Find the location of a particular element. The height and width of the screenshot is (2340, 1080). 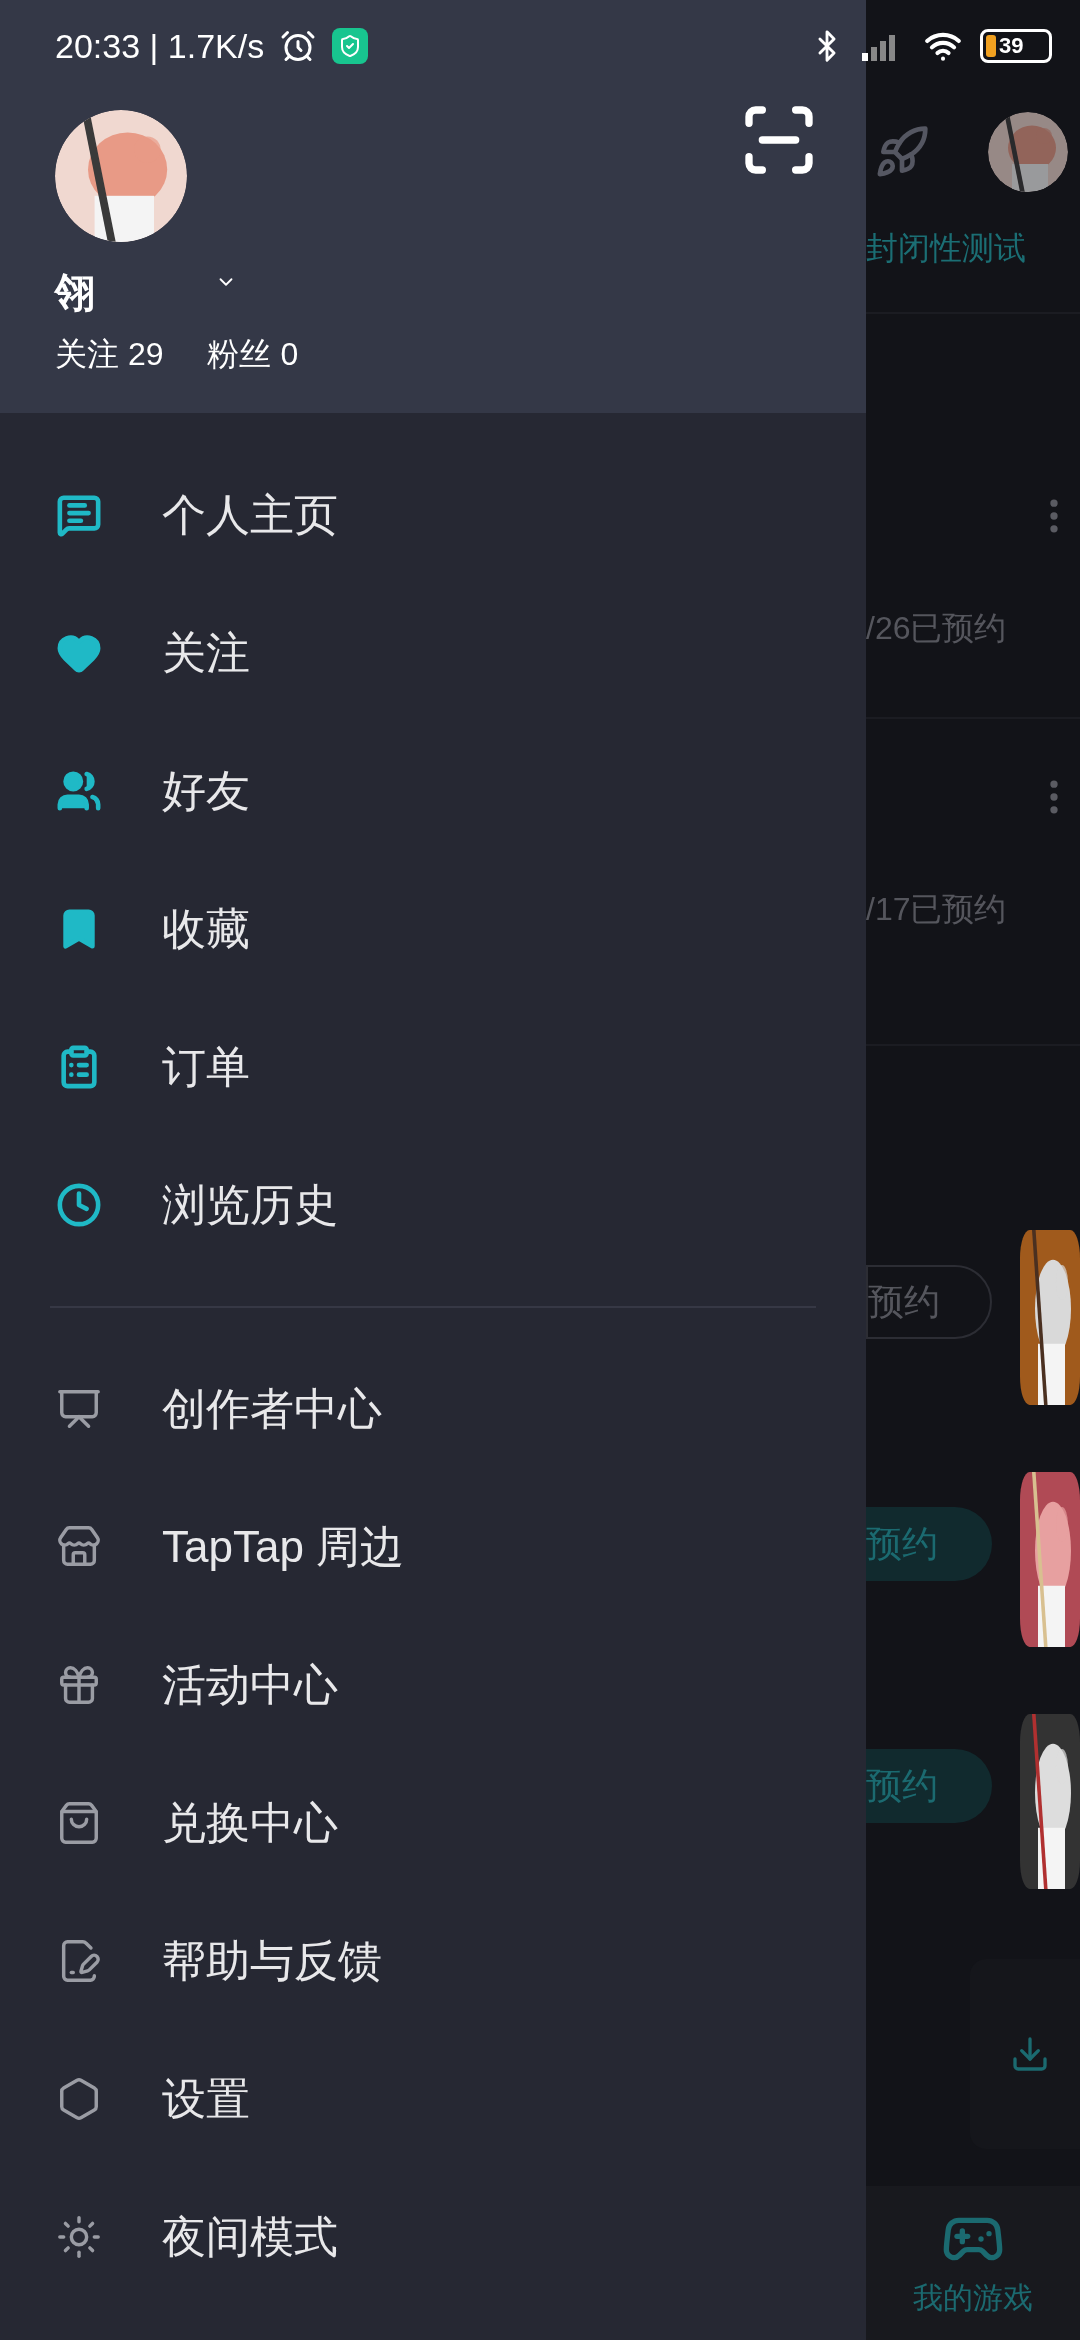

menu-item: 帮助与反馈 is located at coordinates (433, 1961).